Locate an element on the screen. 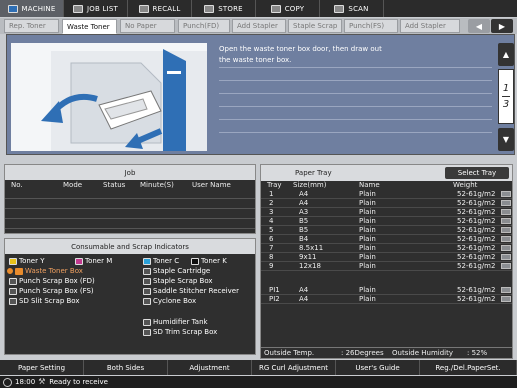 The image size is (517, 388). consumable-label: Humidifier Tank is located at coordinates (180, 322).